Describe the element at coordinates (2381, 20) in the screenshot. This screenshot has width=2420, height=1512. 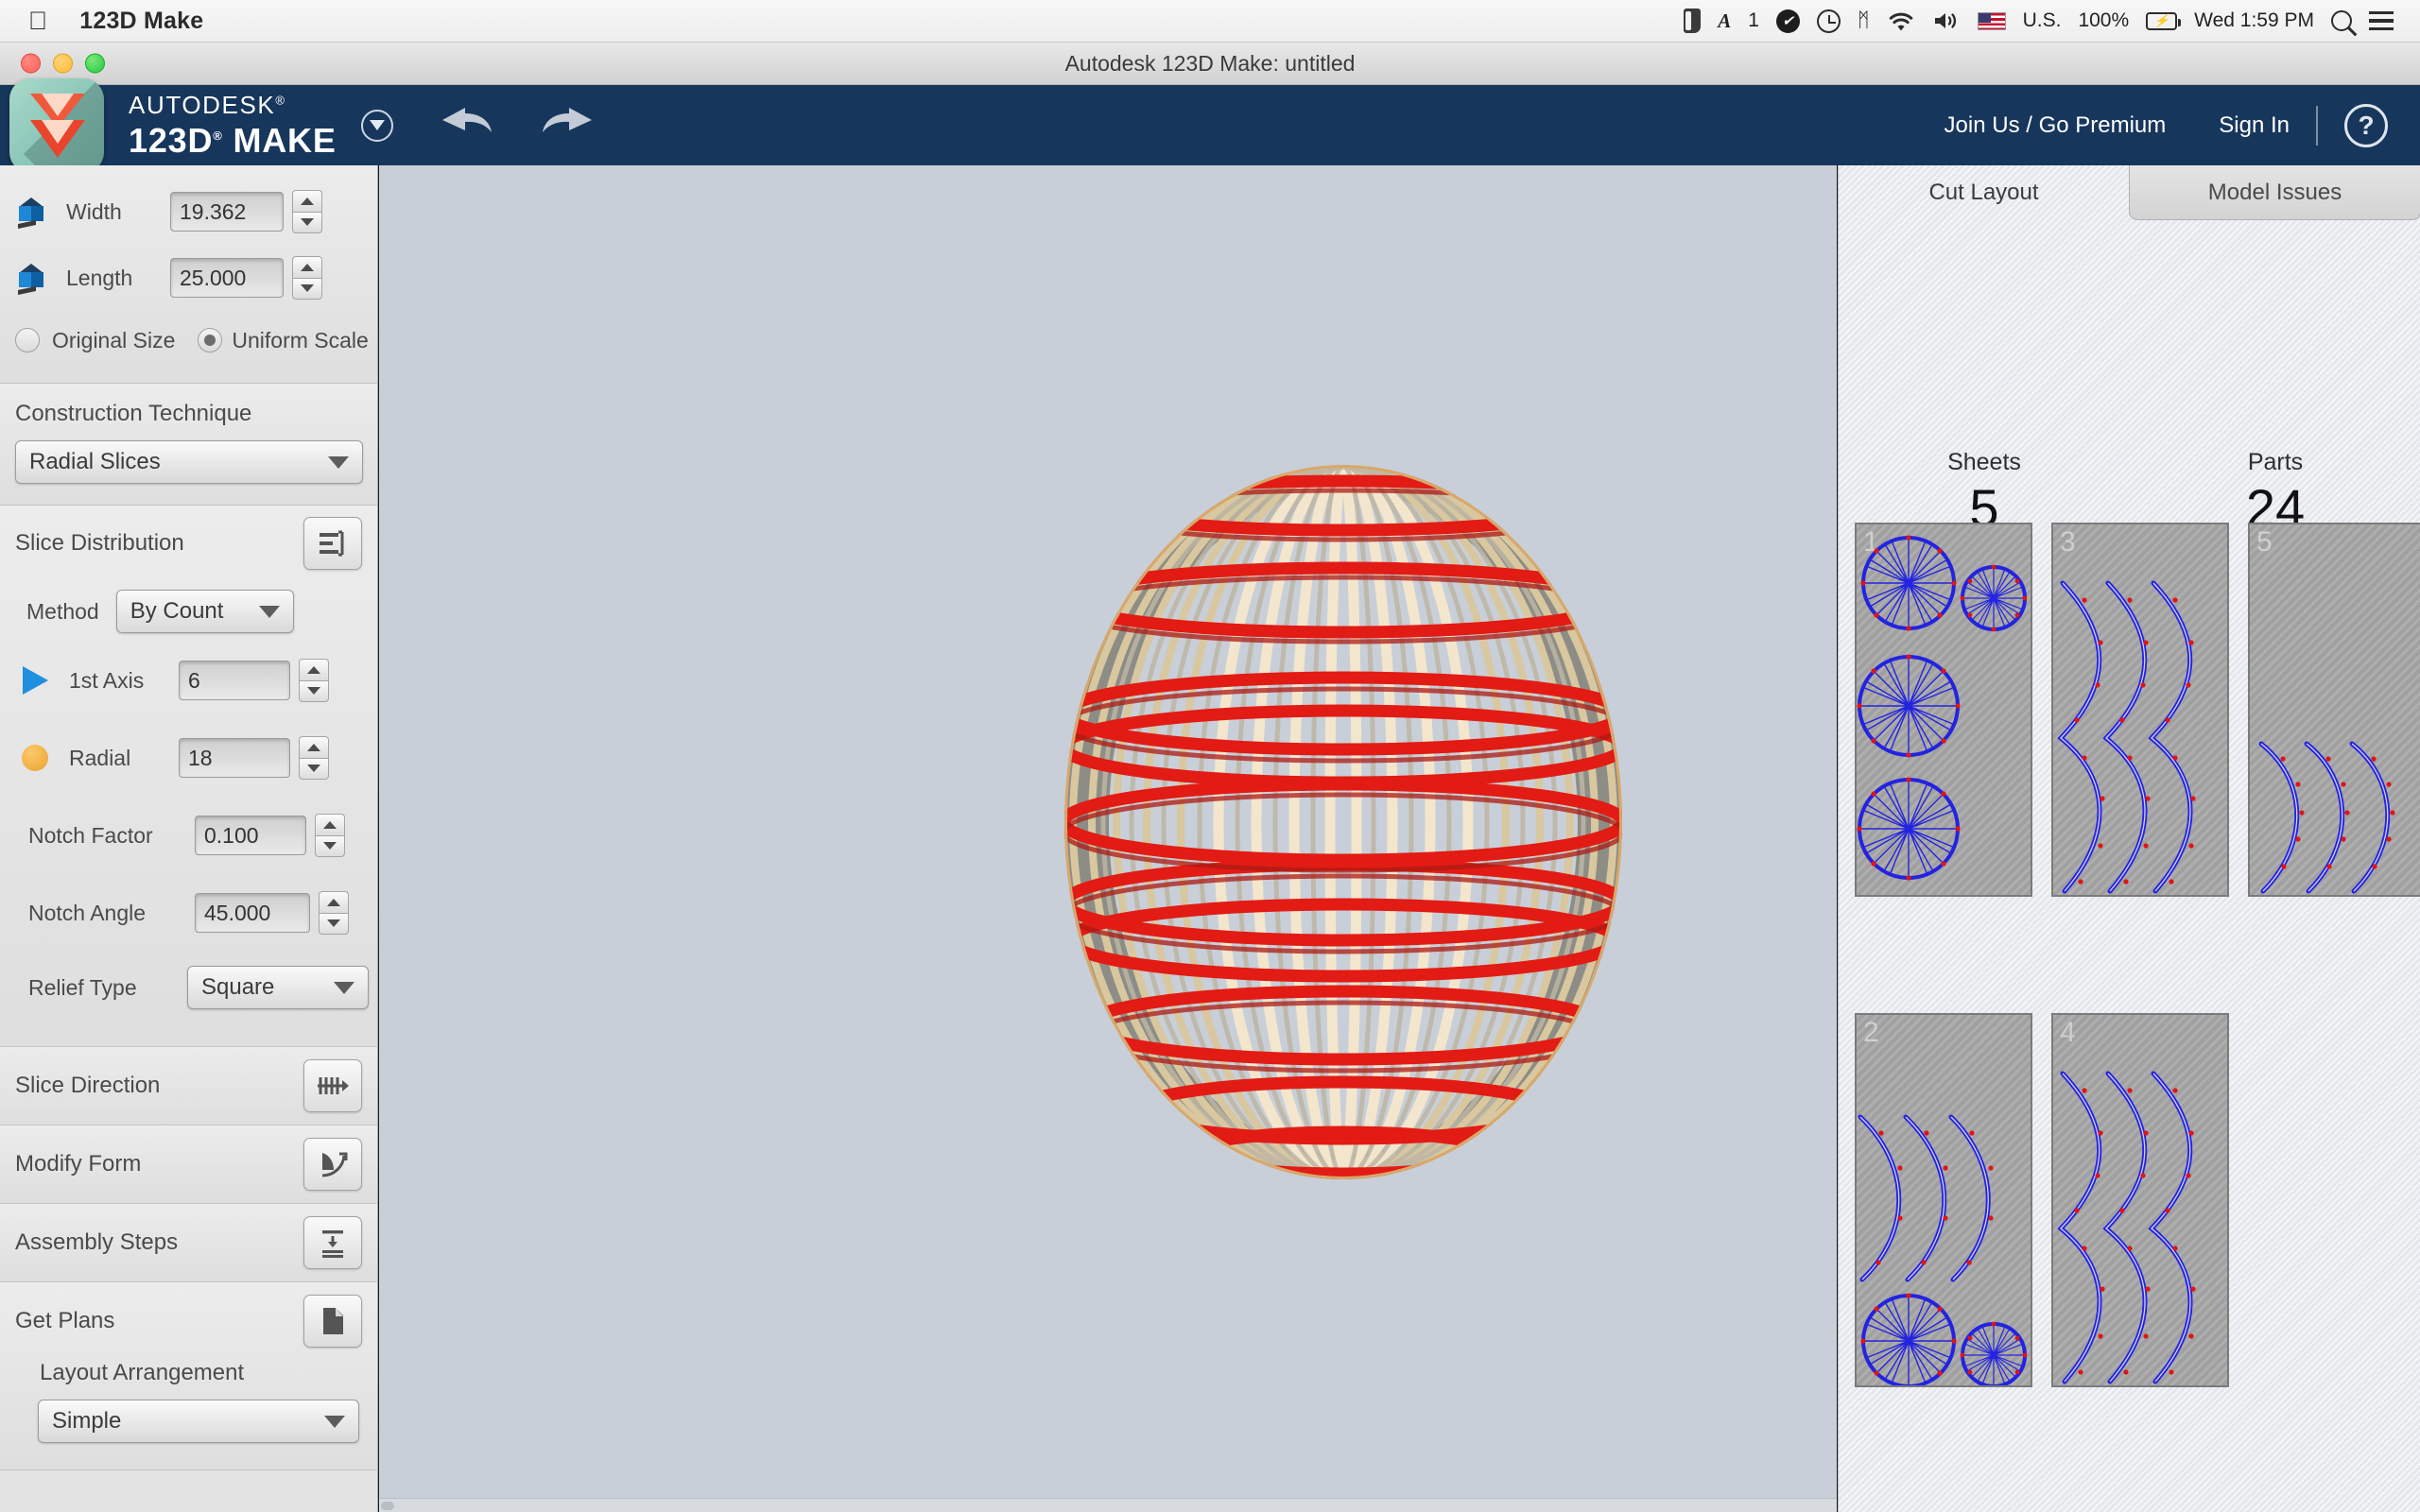
I see `notification-center-icon` at that location.